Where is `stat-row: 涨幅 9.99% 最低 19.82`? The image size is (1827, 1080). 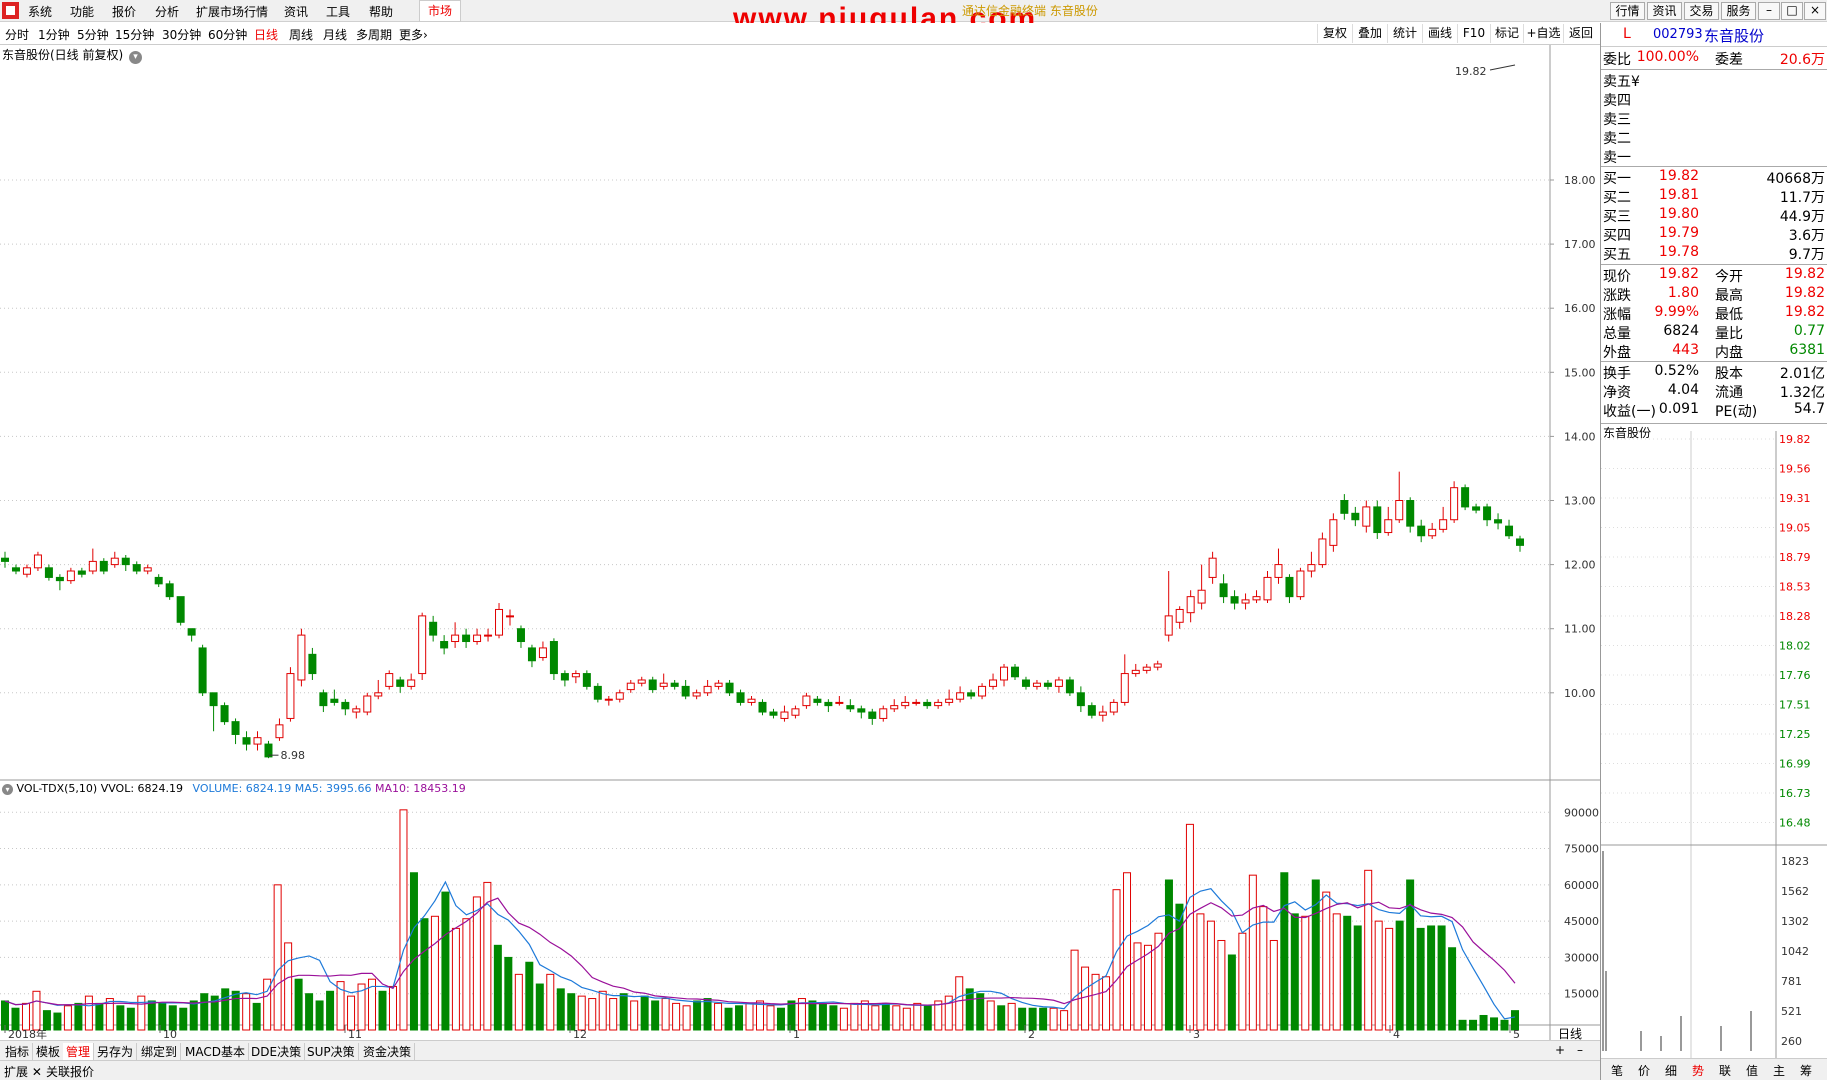 stat-row: 涨幅 9.99% 最低 19.82 is located at coordinates (1714, 313).